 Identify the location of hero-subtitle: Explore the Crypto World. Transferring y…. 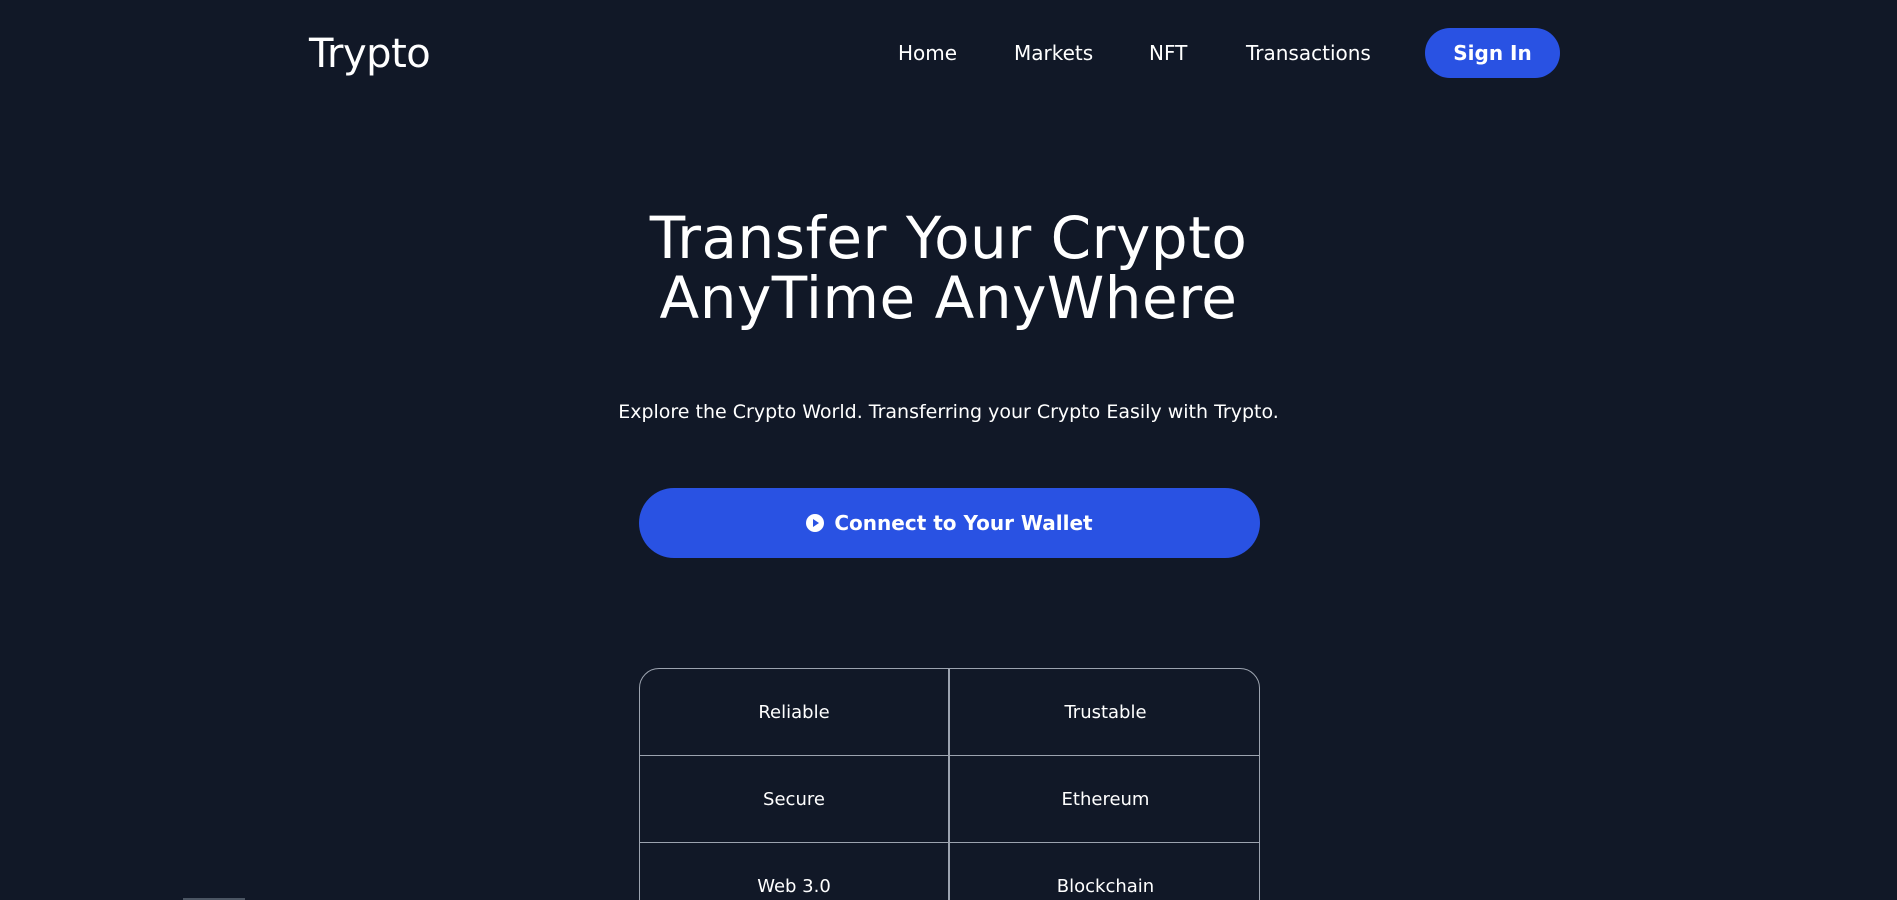
(948, 412).